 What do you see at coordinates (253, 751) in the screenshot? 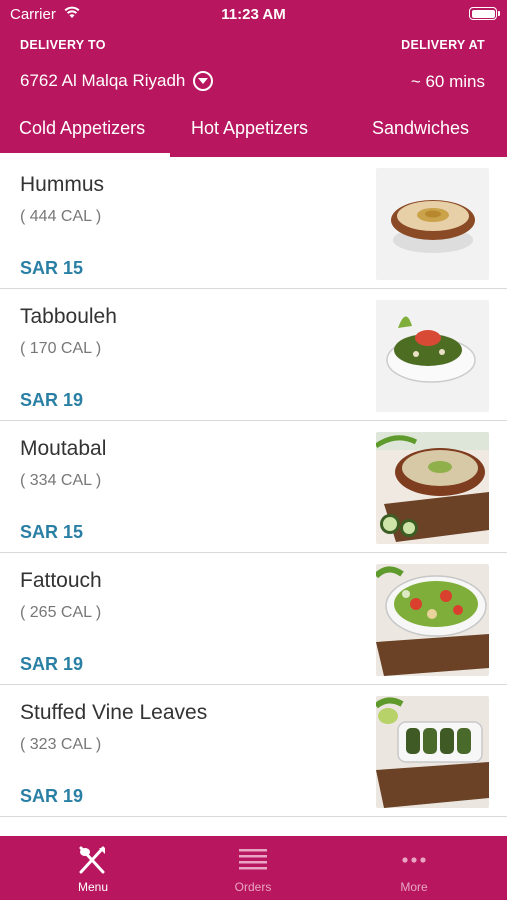
I see `list-item: Stuffed Vine Leaves ( 323 CAL ) SAR 19` at bounding box center [253, 751].